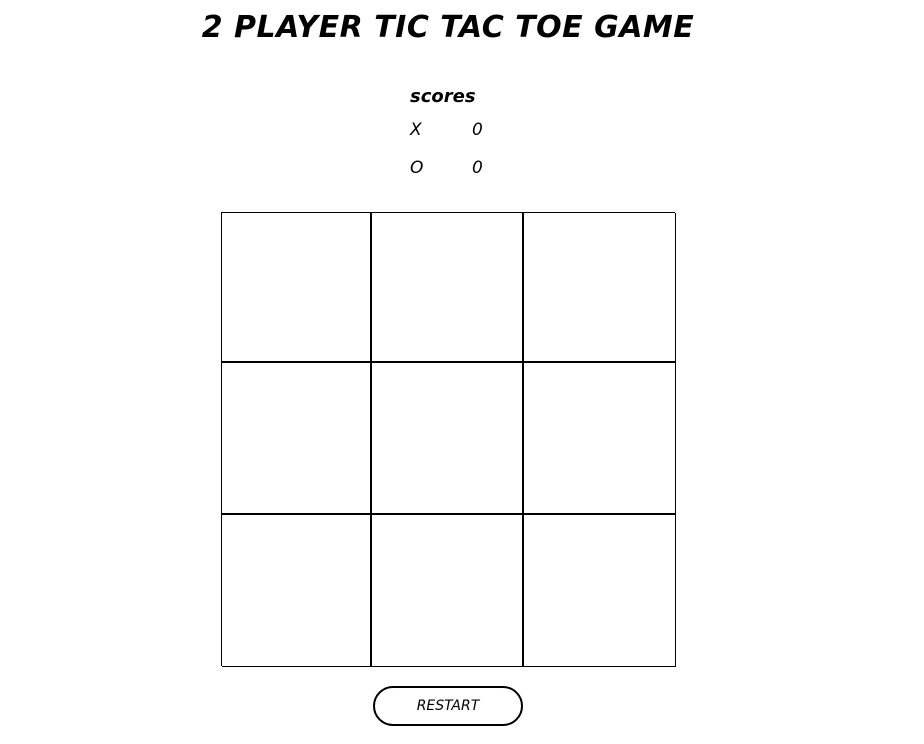 The image size is (924, 744). What do you see at coordinates (443, 96) in the screenshot?
I see `scores-heading: scores` at bounding box center [443, 96].